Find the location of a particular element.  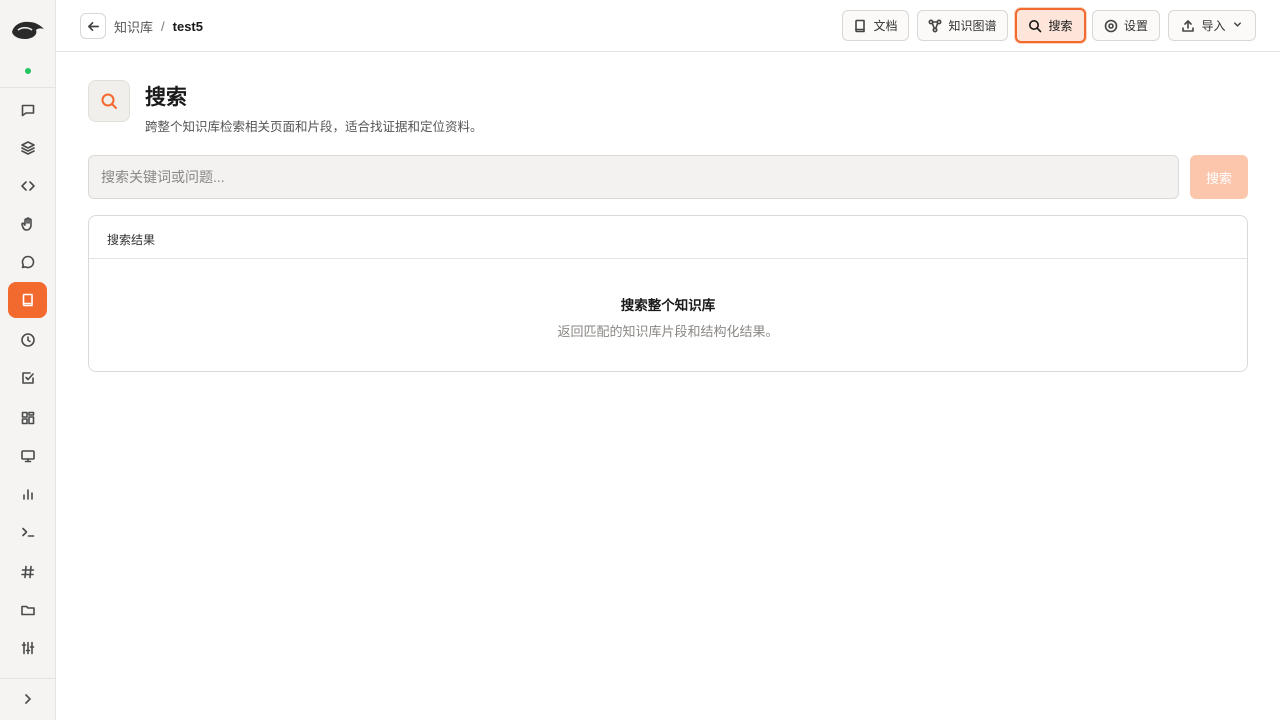

search-button: 搜索 is located at coordinates (1219, 177).